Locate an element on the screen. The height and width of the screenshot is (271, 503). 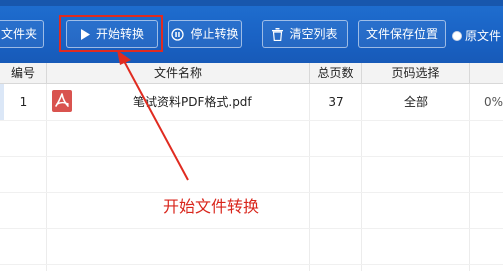
table-row: 1 笔试资料PDF格式.pdf 37 全部 0% is located at coordinates (251, 102).